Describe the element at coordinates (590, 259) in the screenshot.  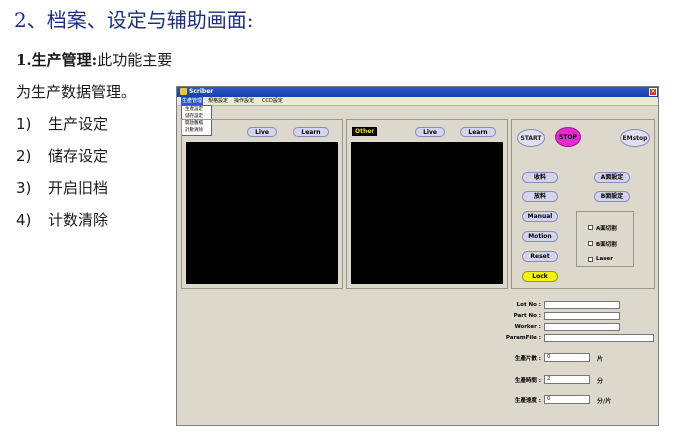
I see `laser-checkbox` at that location.